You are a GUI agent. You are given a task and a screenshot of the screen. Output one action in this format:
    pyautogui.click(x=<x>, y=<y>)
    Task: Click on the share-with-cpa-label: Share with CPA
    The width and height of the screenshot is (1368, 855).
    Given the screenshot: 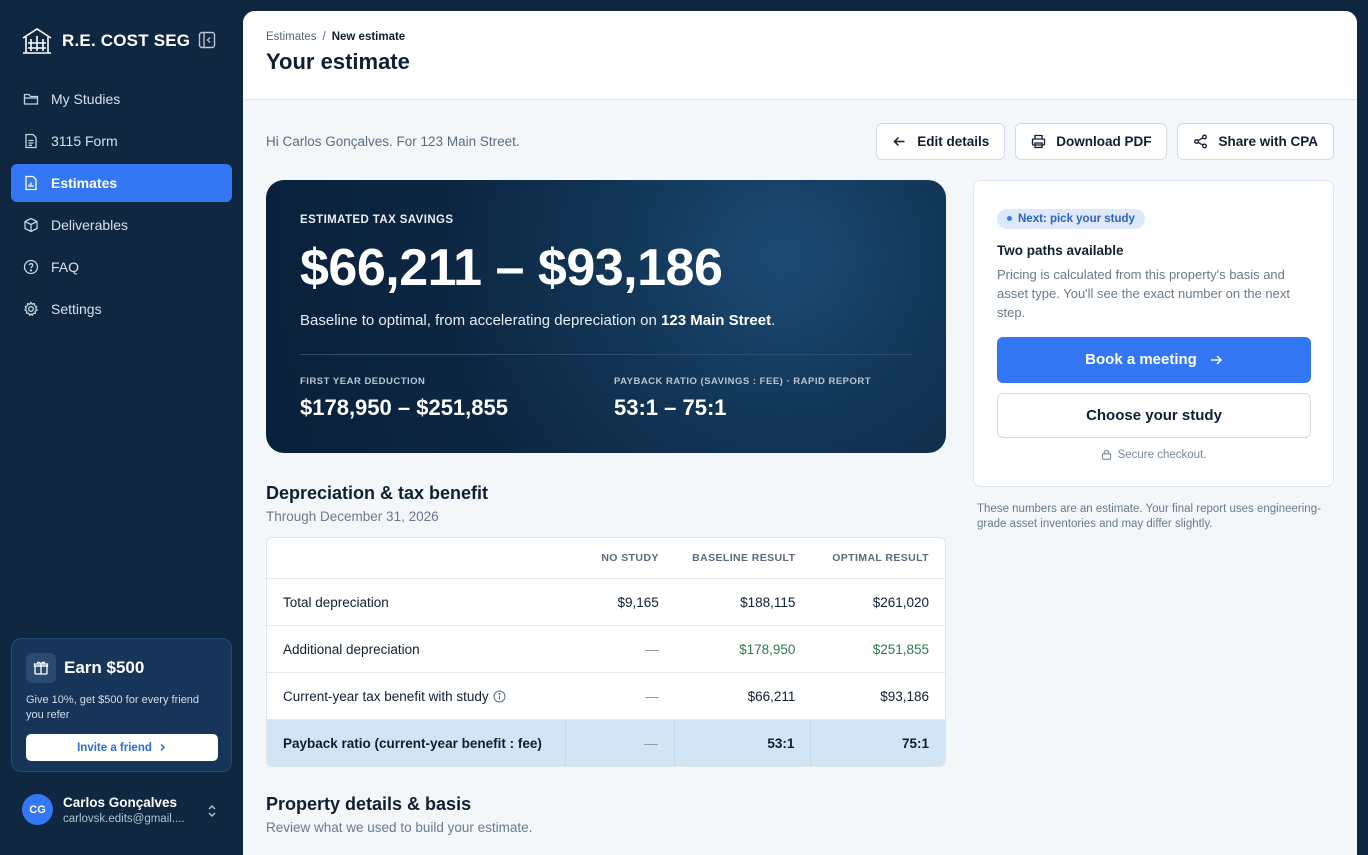 What is the action you would take?
    pyautogui.click(x=1268, y=141)
    